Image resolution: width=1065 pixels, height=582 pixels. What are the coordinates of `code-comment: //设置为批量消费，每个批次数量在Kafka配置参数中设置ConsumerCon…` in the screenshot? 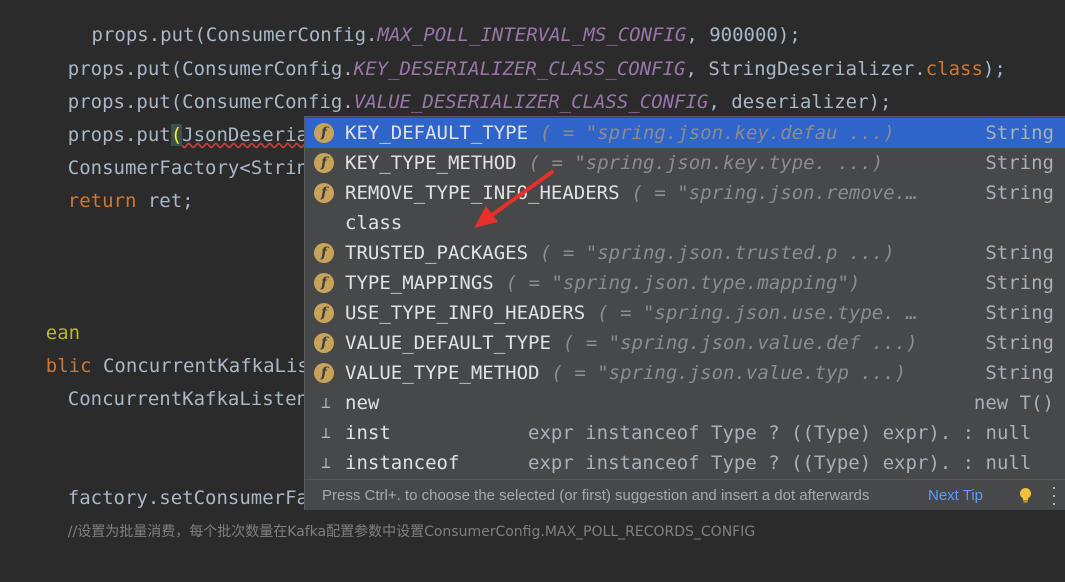 It's located at (411, 532).